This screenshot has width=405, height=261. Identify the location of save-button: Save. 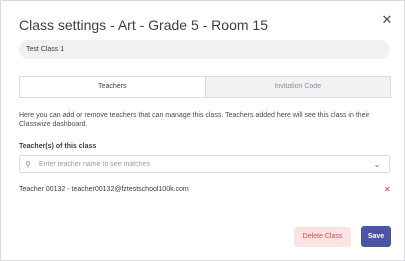
(376, 236).